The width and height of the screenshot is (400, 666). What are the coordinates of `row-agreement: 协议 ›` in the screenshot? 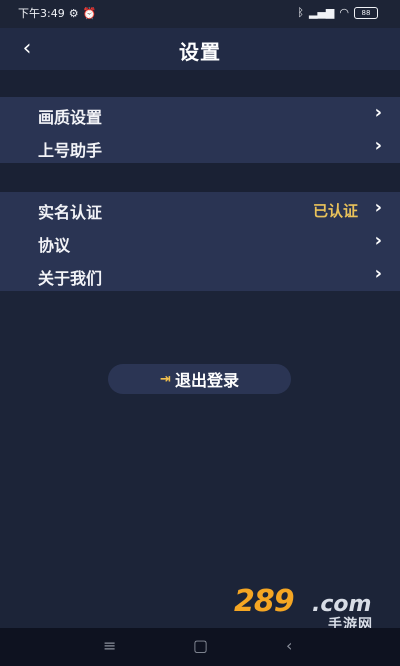 It's located at (200, 241).